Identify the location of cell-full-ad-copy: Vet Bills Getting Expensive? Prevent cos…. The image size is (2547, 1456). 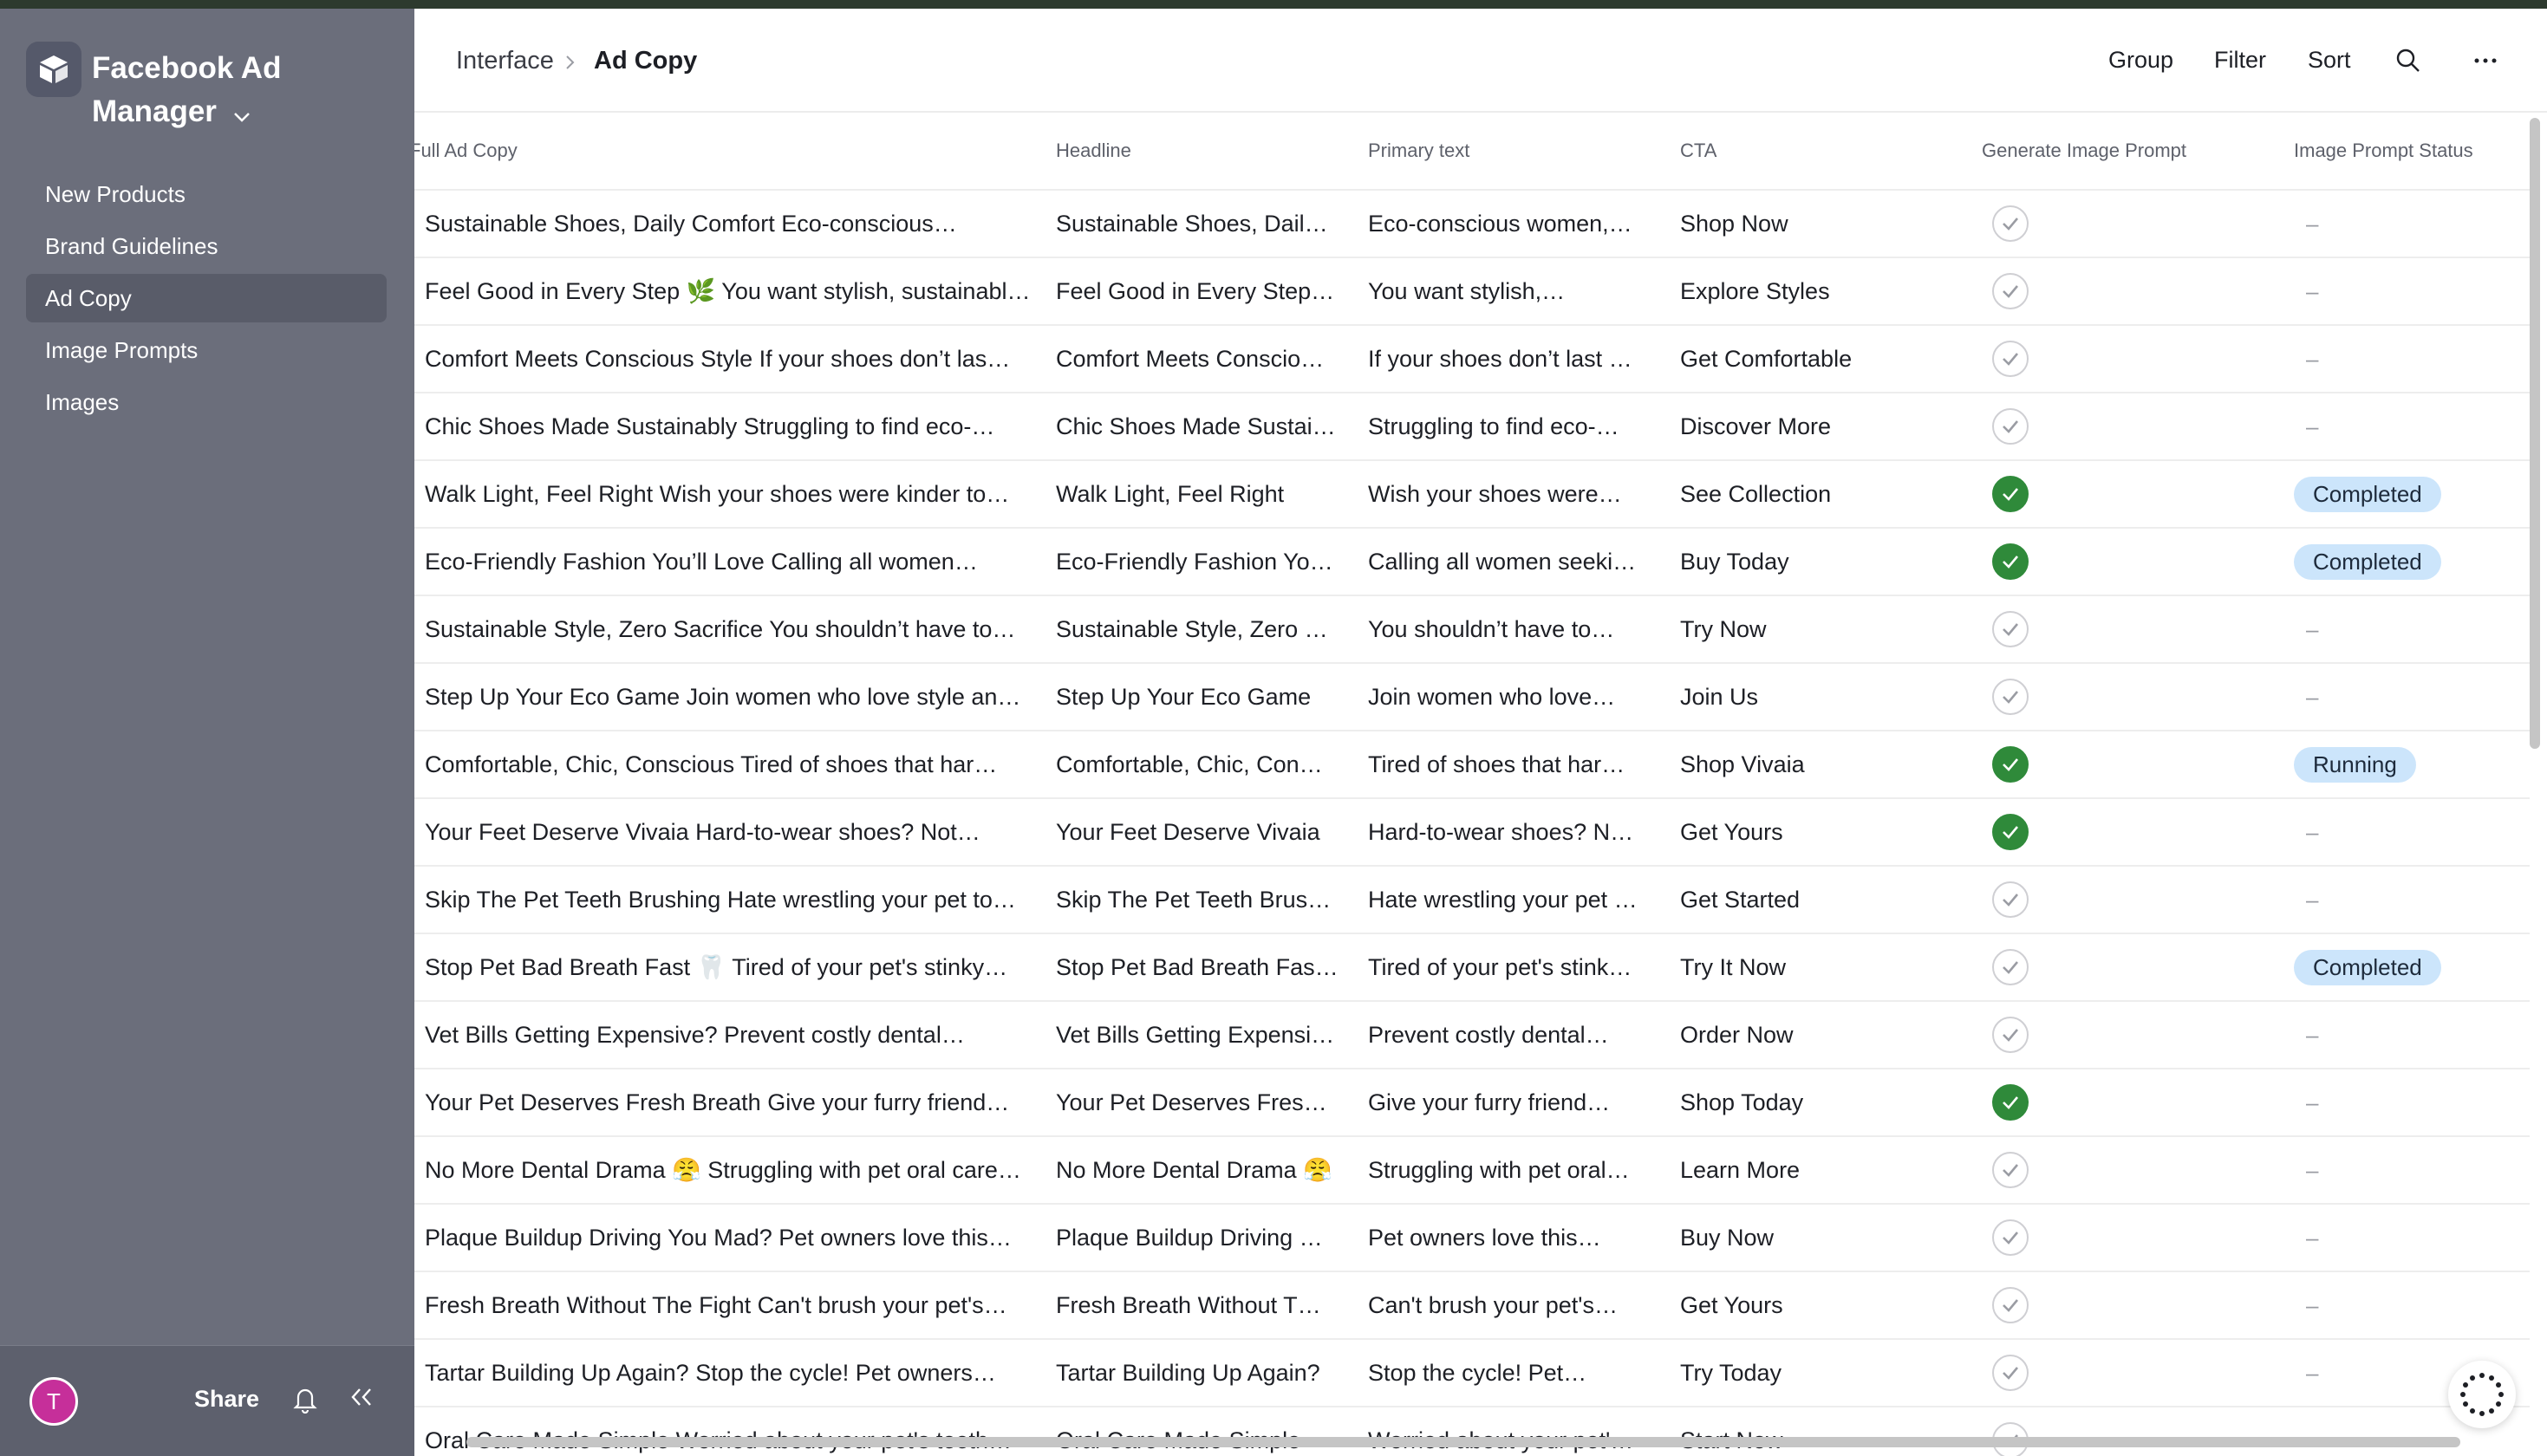
(731, 1035).